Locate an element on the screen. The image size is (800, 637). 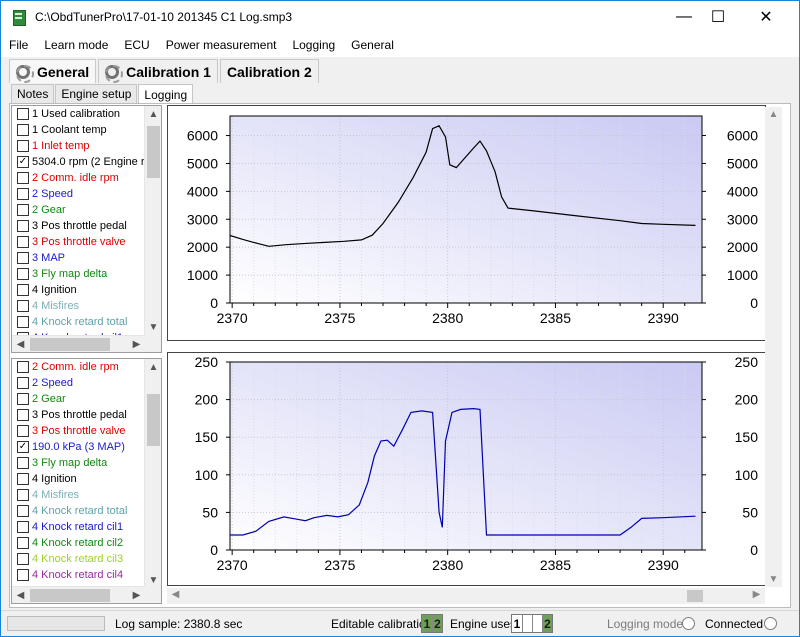
channel-item: 4 Knock retard cil1 is located at coordinates (78, 527).